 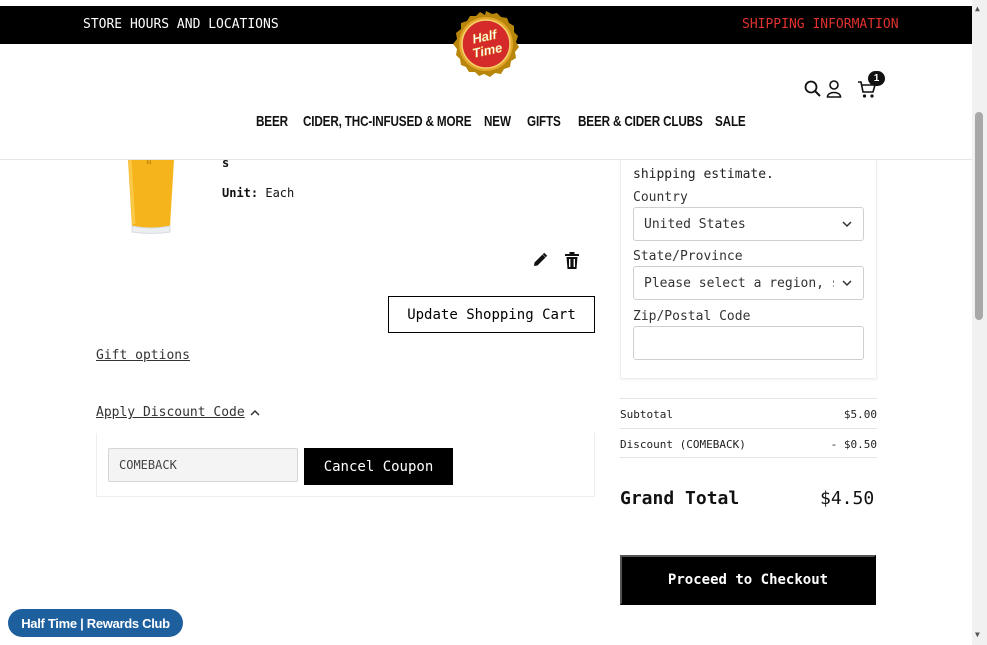 What do you see at coordinates (847, 498) in the screenshot?
I see `grand-total-value: $4.50` at bounding box center [847, 498].